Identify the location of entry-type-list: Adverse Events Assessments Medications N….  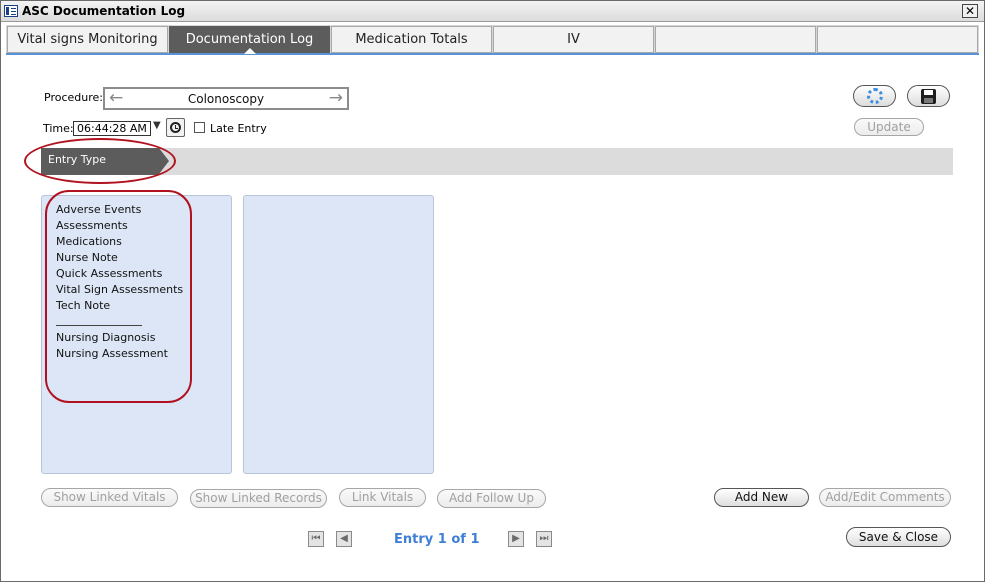
(119, 282).